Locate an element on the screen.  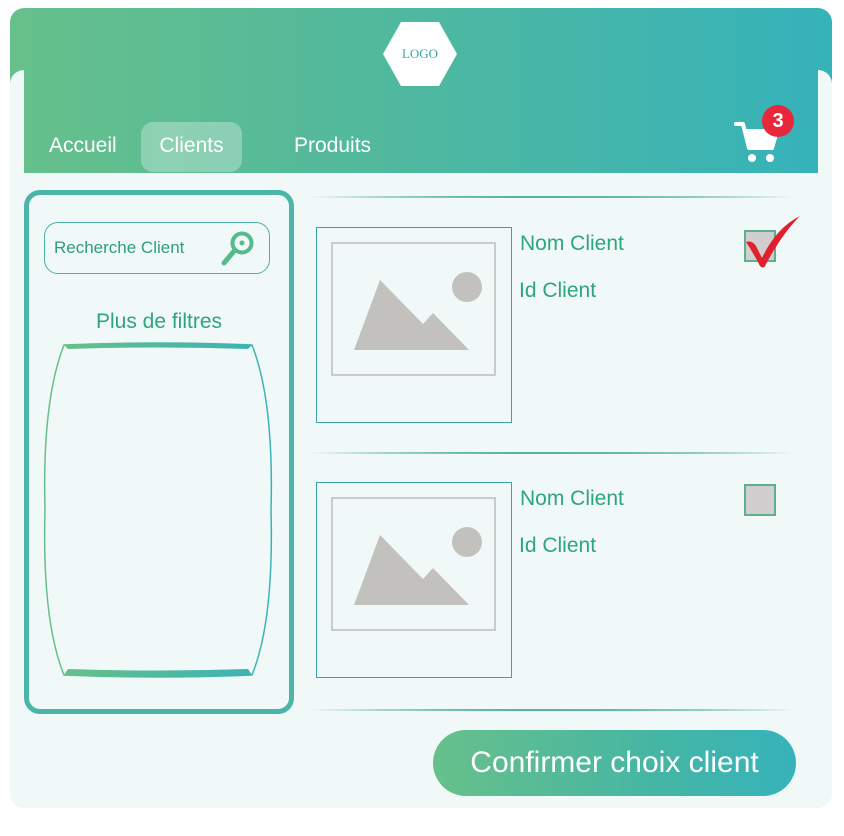
search-icon is located at coordinates (238, 249).